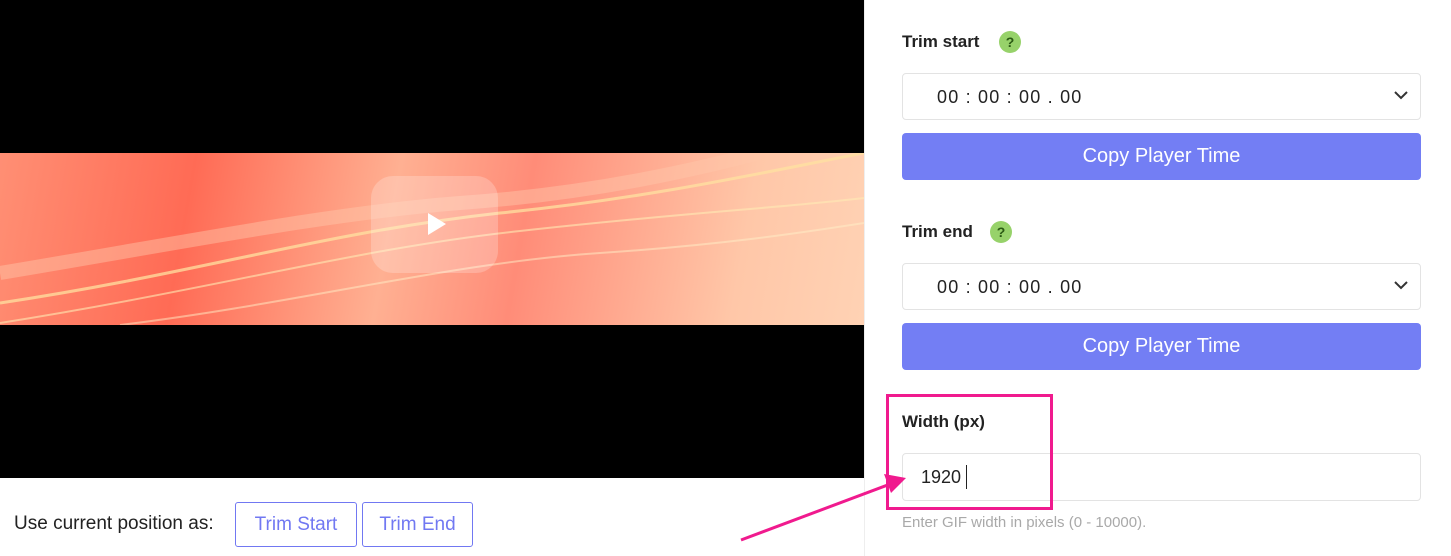 The image size is (1451, 556). Describe the element at coordinates (417, 524) in the screenshot. I see `trim-end-button: Trim End` at that location.